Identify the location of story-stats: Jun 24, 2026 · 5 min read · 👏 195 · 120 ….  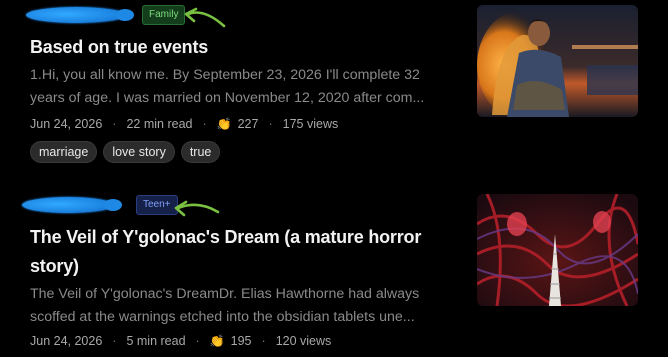
(180, 341).